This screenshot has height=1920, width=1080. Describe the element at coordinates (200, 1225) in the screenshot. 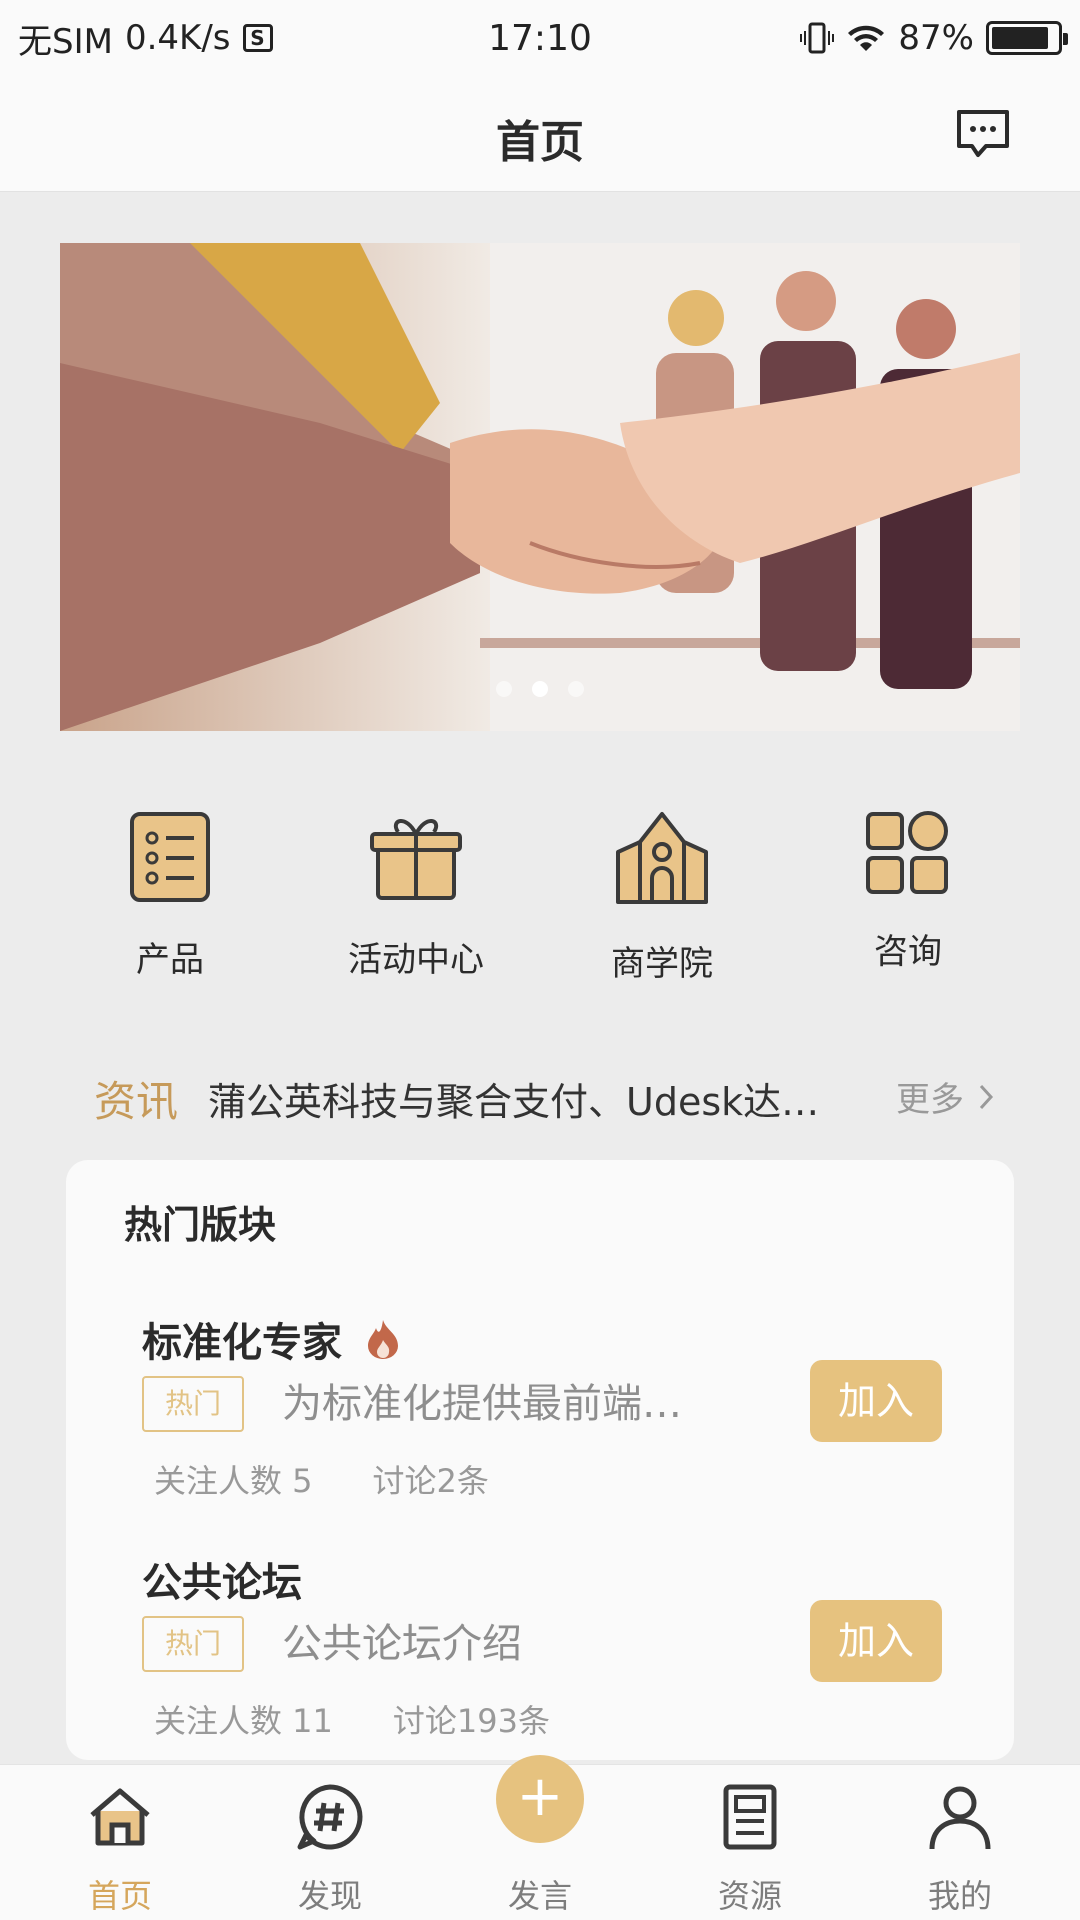

I see `section-title: 热门版块` at that location.